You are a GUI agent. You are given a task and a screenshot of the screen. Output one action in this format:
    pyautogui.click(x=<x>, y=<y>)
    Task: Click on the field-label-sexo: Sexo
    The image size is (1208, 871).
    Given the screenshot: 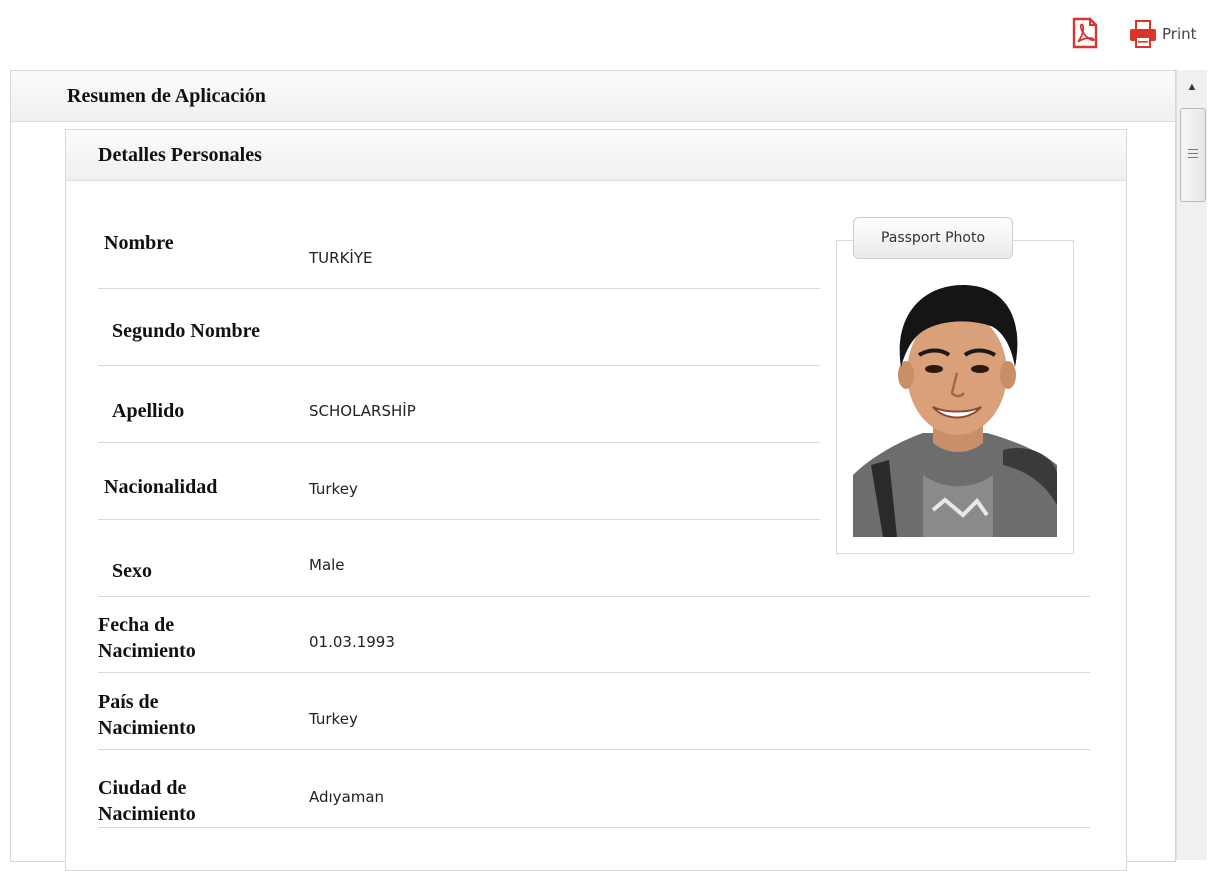 What is the action you would take?
    pyautogui.click(x=132, y=571)
    